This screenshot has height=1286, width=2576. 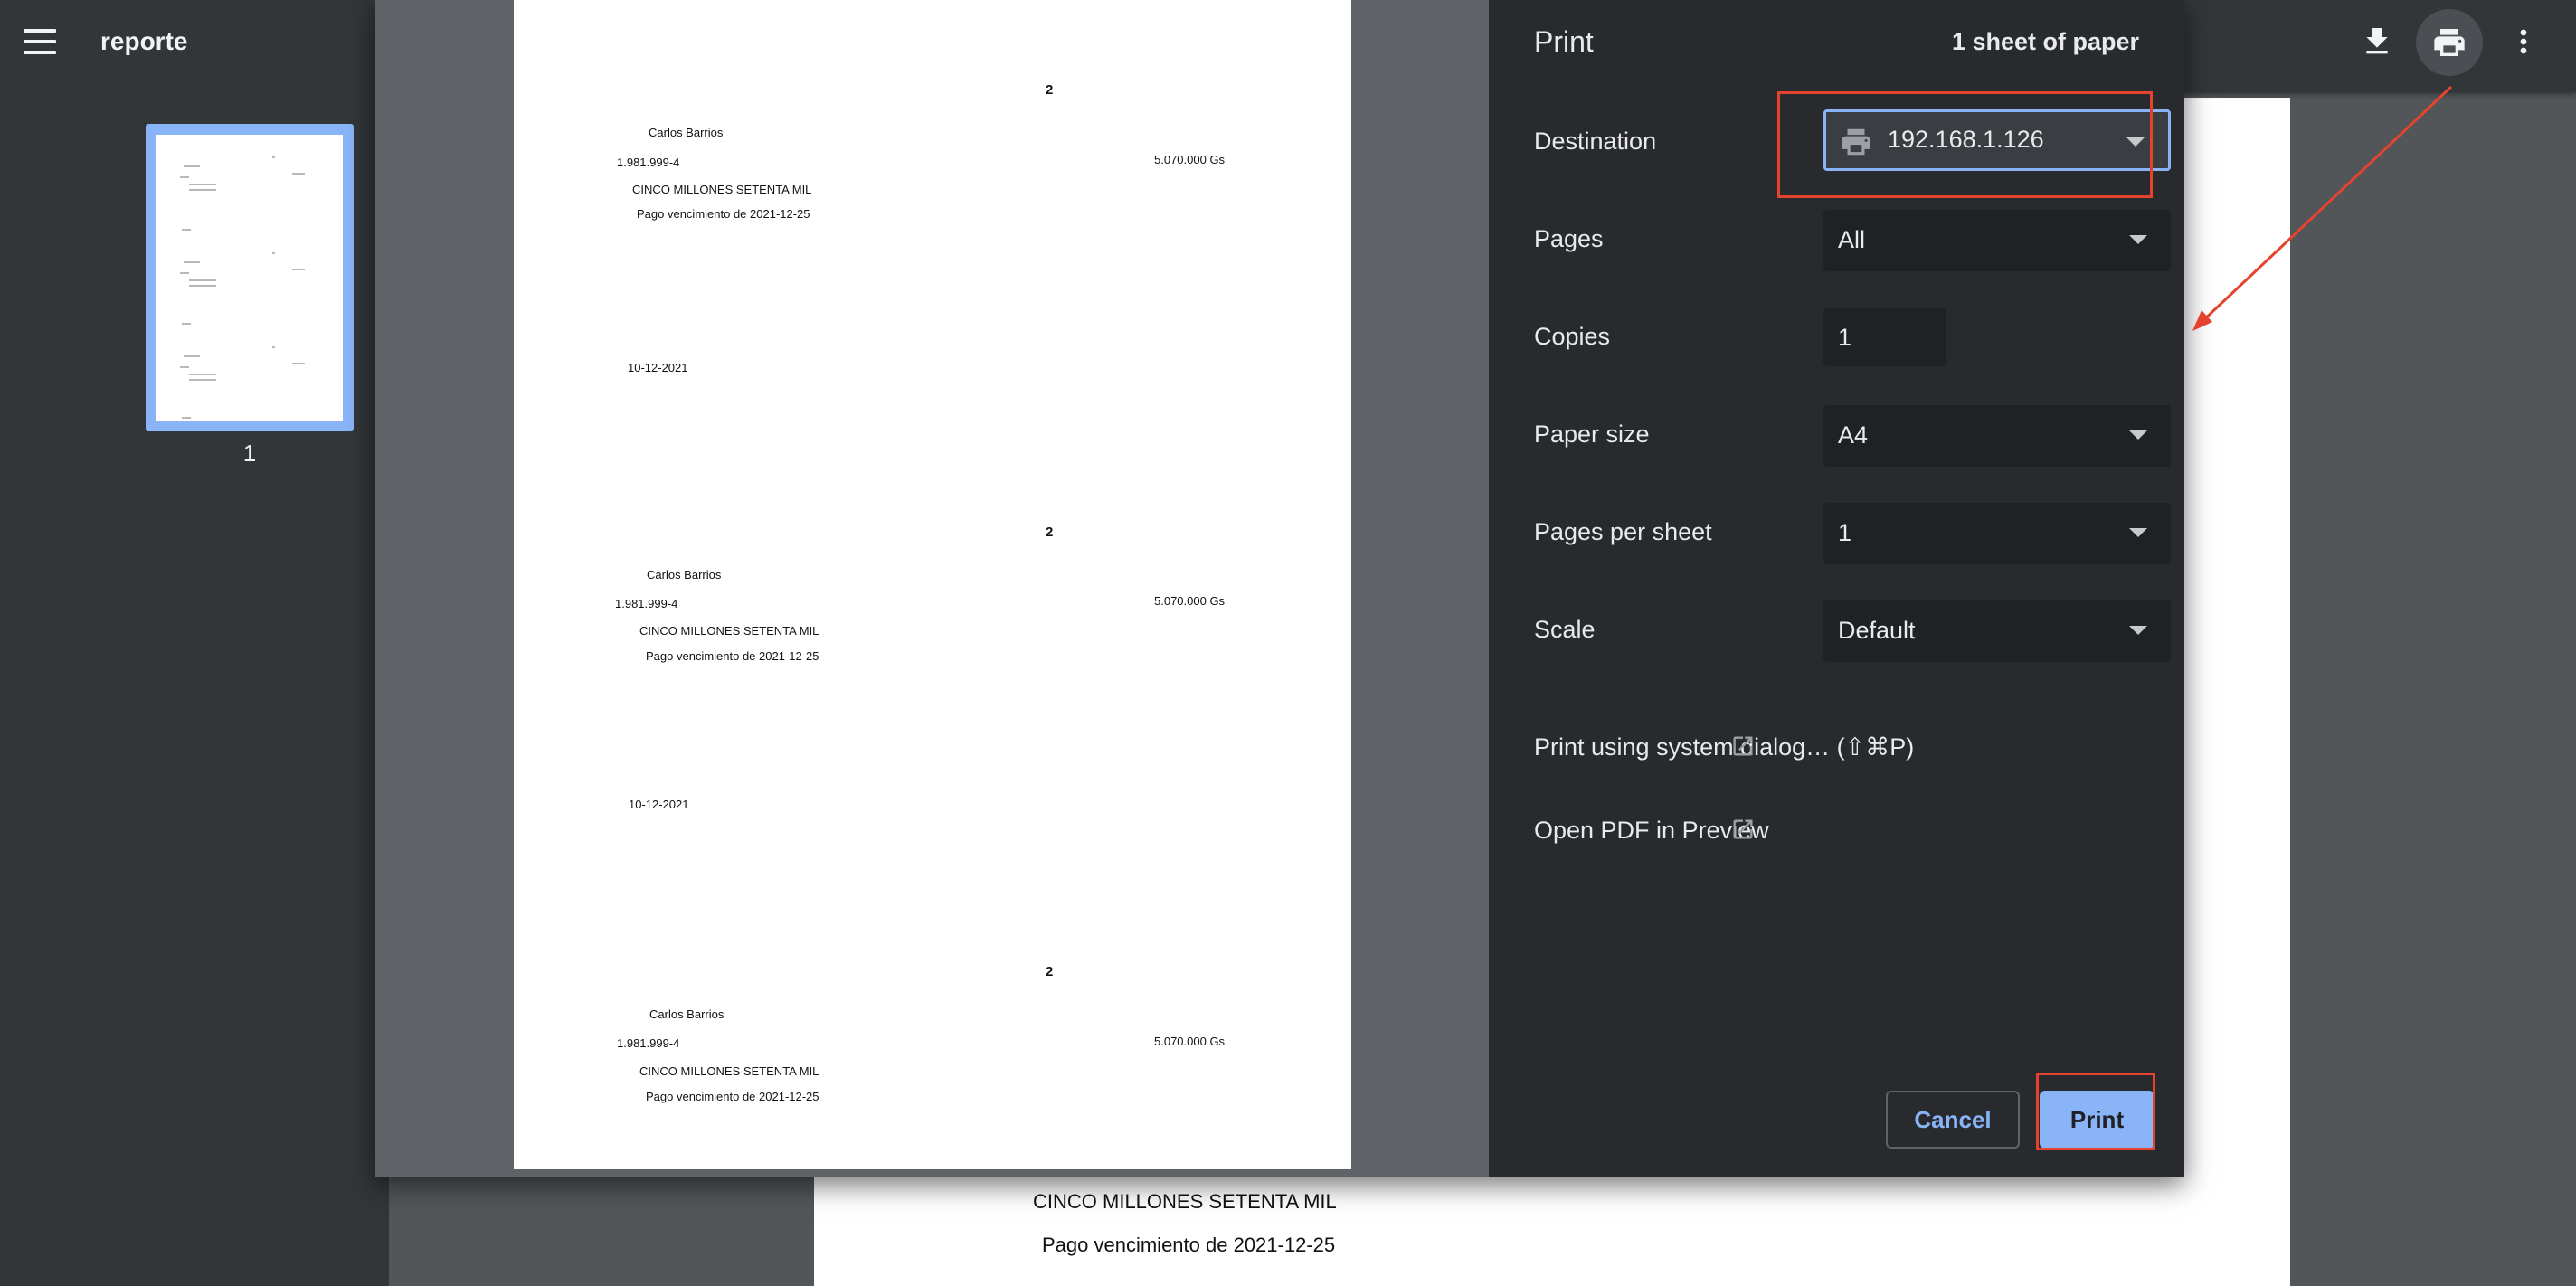 What do you see at coordinates (2322, 208) in the screenshot?
I see `annotation-arrow` at bounding box center [2322, 208].